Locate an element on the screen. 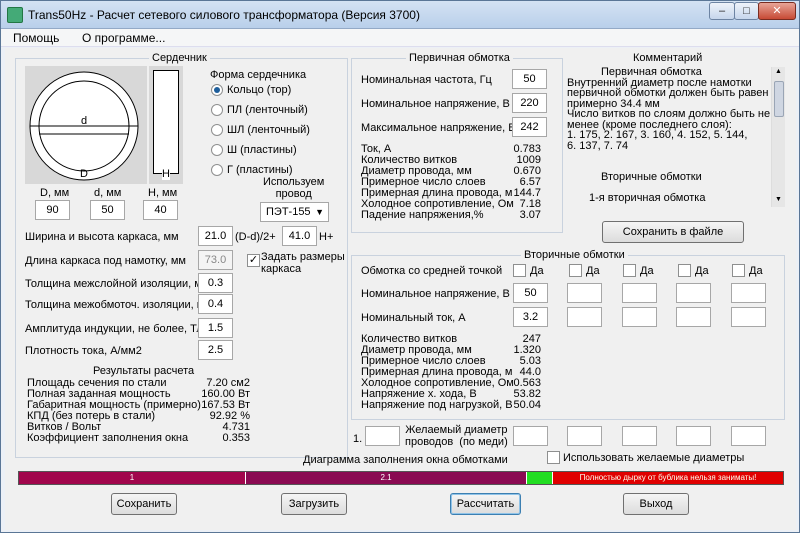 The height and width of the screenshot is (533, 800). close-button: ✕ is located at coordinates (777, 11).